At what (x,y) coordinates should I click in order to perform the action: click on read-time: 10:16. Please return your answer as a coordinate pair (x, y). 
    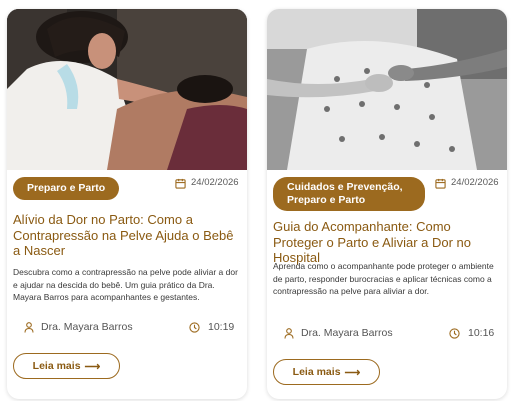
    Looking at the image, I should click on (481, 333).